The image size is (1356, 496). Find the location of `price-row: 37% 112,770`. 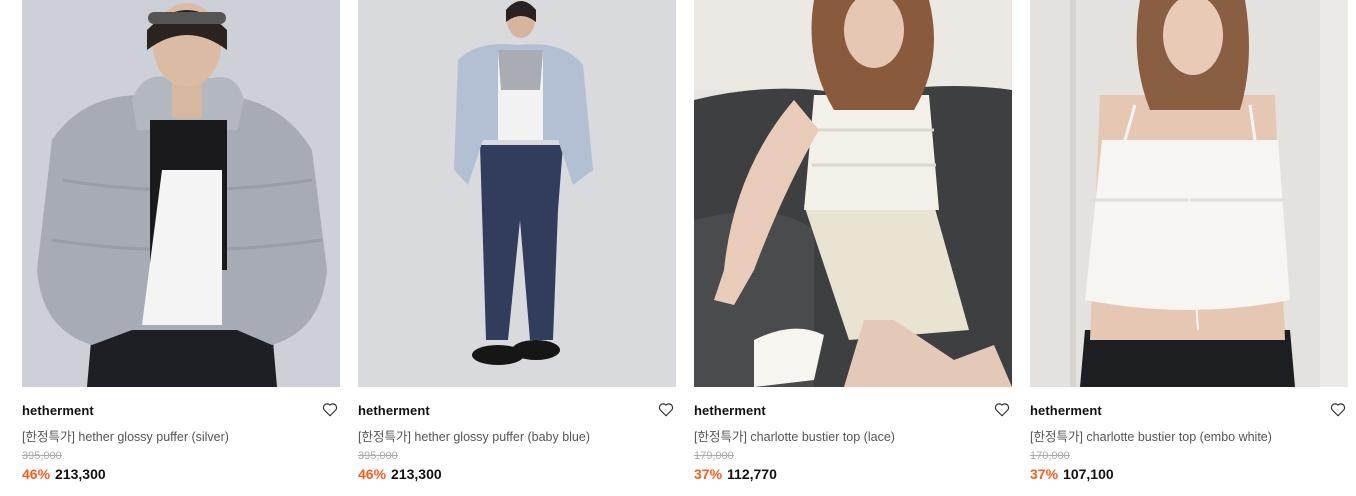

price-row: 37% 112,770 is located at coordinates (735, 474).